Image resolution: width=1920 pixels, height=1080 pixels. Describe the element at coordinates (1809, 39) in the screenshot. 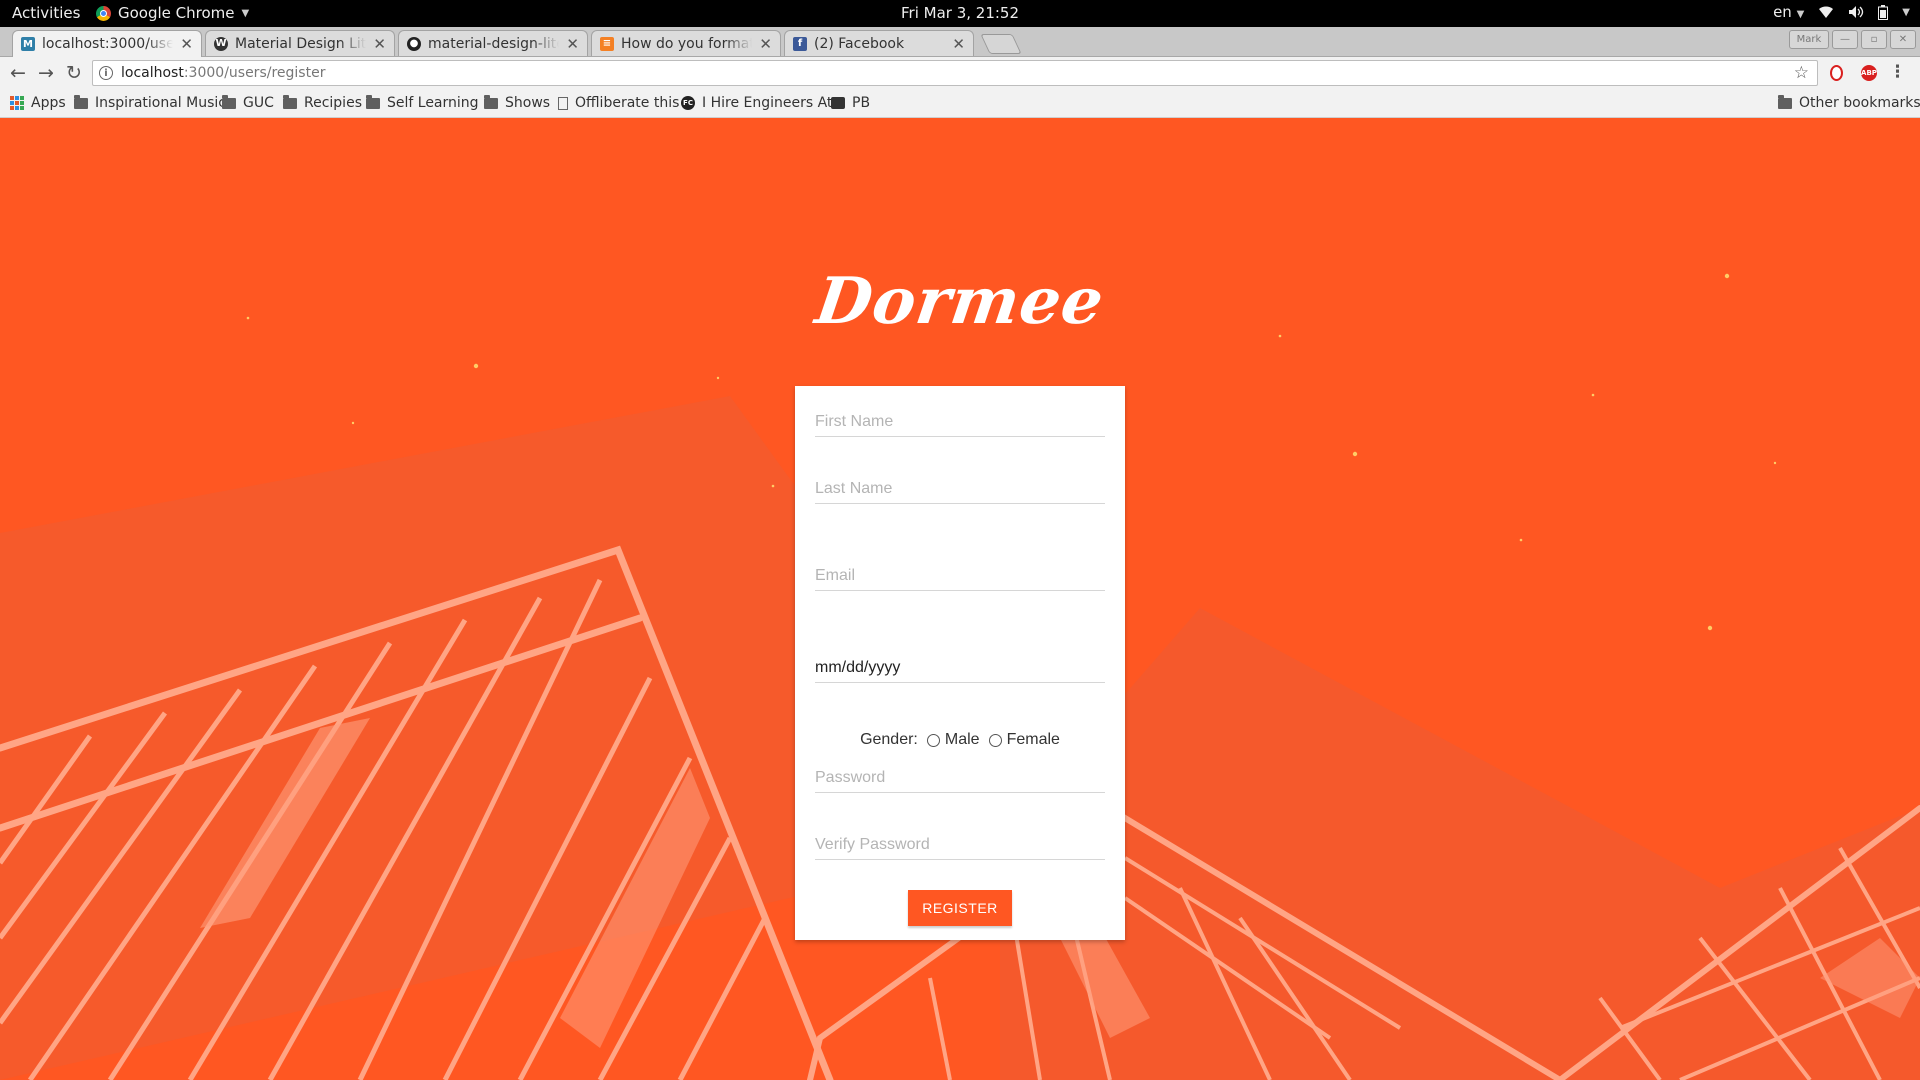

I see `profile-button: Mark` at that location.